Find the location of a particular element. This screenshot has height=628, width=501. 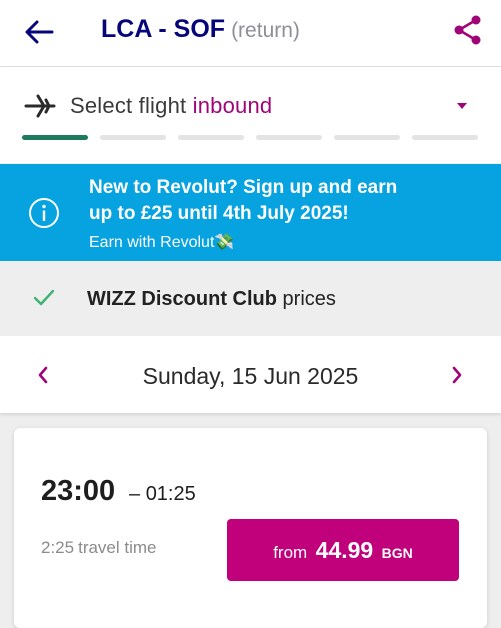

route-text: LCA - SOF is located at coordinates (163, 29).